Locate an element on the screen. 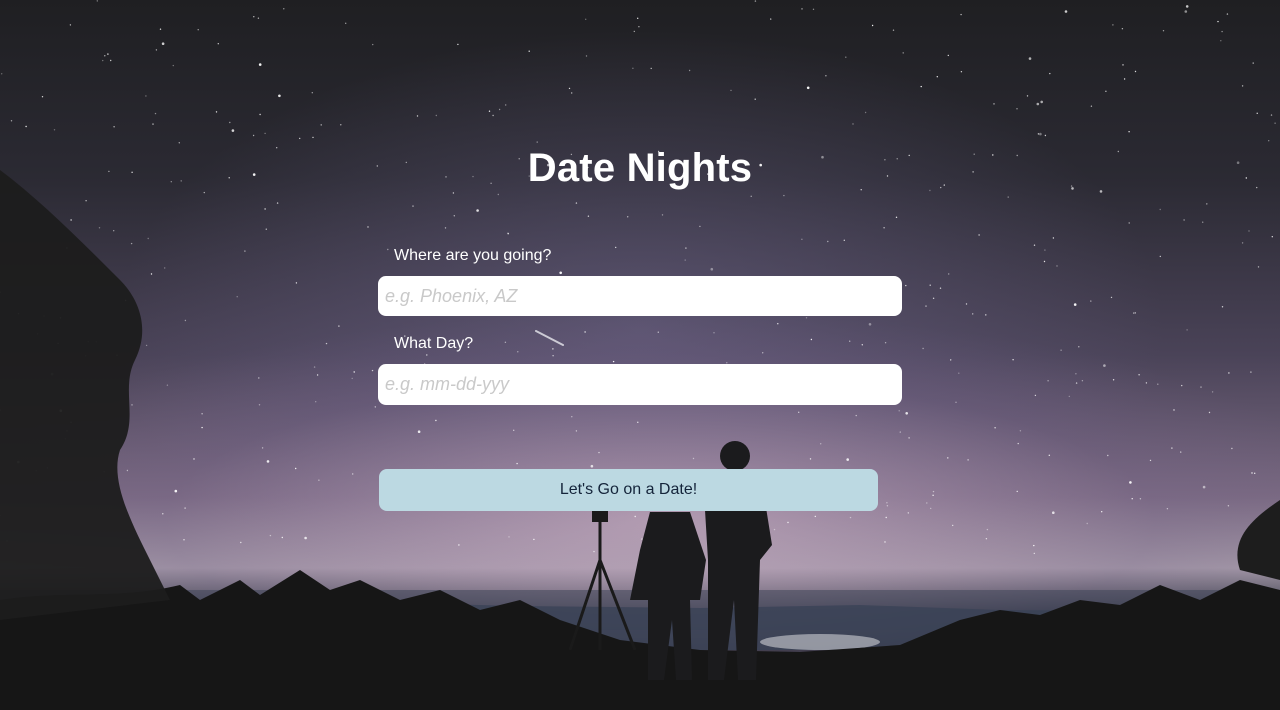  go-on-date-button: Let's Go on a Date! is located at coordinates (628, 490).